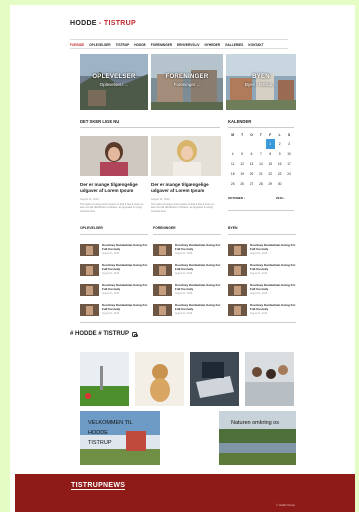 The width and height of the screenshot is (359, 512). I want to click on calendar-week: 11 12 13 14 15 16 17, so click(261, 164).